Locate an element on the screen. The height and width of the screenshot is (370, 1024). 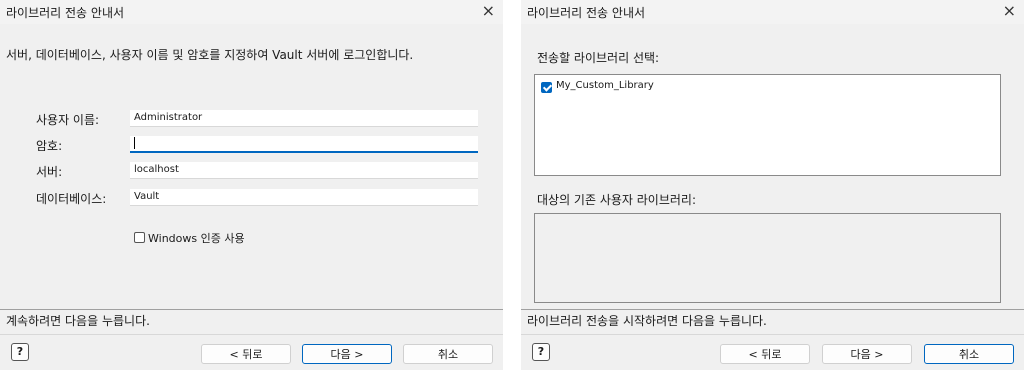
text-caret is located at coordinates (134, 143).